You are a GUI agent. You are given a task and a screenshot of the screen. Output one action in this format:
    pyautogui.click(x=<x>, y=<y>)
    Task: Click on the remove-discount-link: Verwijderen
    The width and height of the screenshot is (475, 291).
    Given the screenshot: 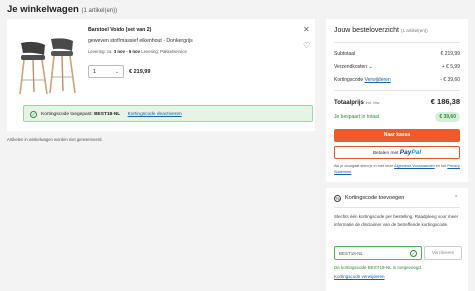 What is the action you would take?
    pyautogui.click(x=378, y=80)
    